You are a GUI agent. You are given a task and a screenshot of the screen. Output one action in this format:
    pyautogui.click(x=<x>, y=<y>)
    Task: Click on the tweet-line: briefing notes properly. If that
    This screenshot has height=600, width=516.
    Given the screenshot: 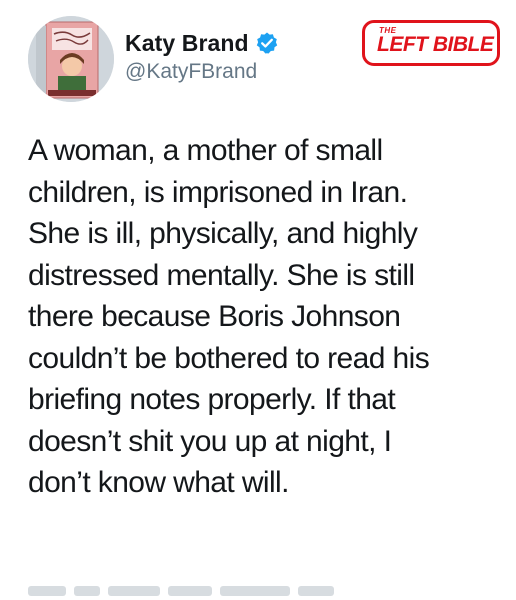 What is the action you would take?
    pyautogui.click(x=212, y=399)
    